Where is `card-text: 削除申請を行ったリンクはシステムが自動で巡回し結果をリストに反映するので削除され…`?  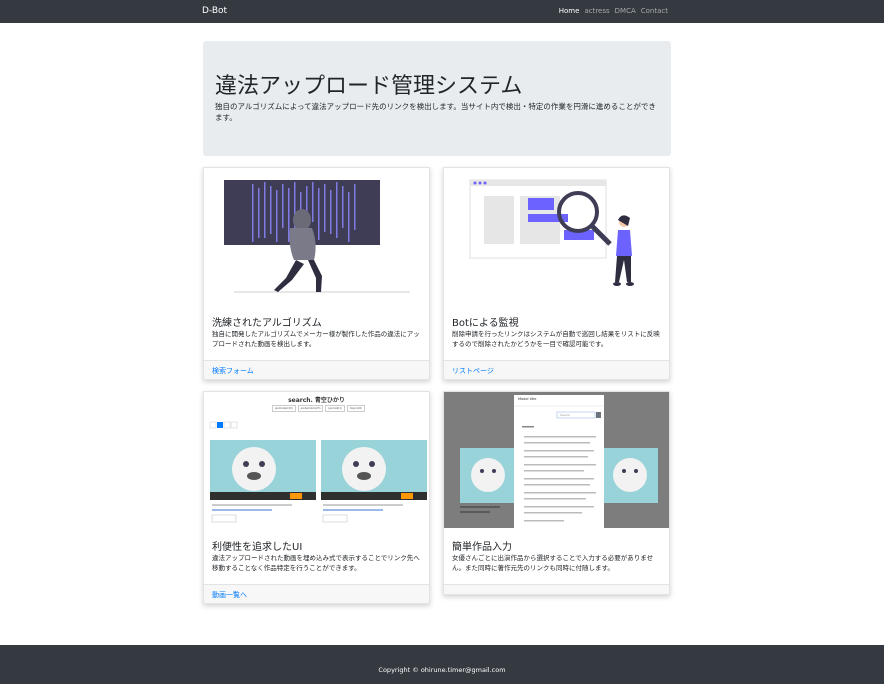
card-text: 削除申請を行ったリンクはシステムが自動で巡回し結果をリストに反映するので削除され… is located at coordinates (556, 339).